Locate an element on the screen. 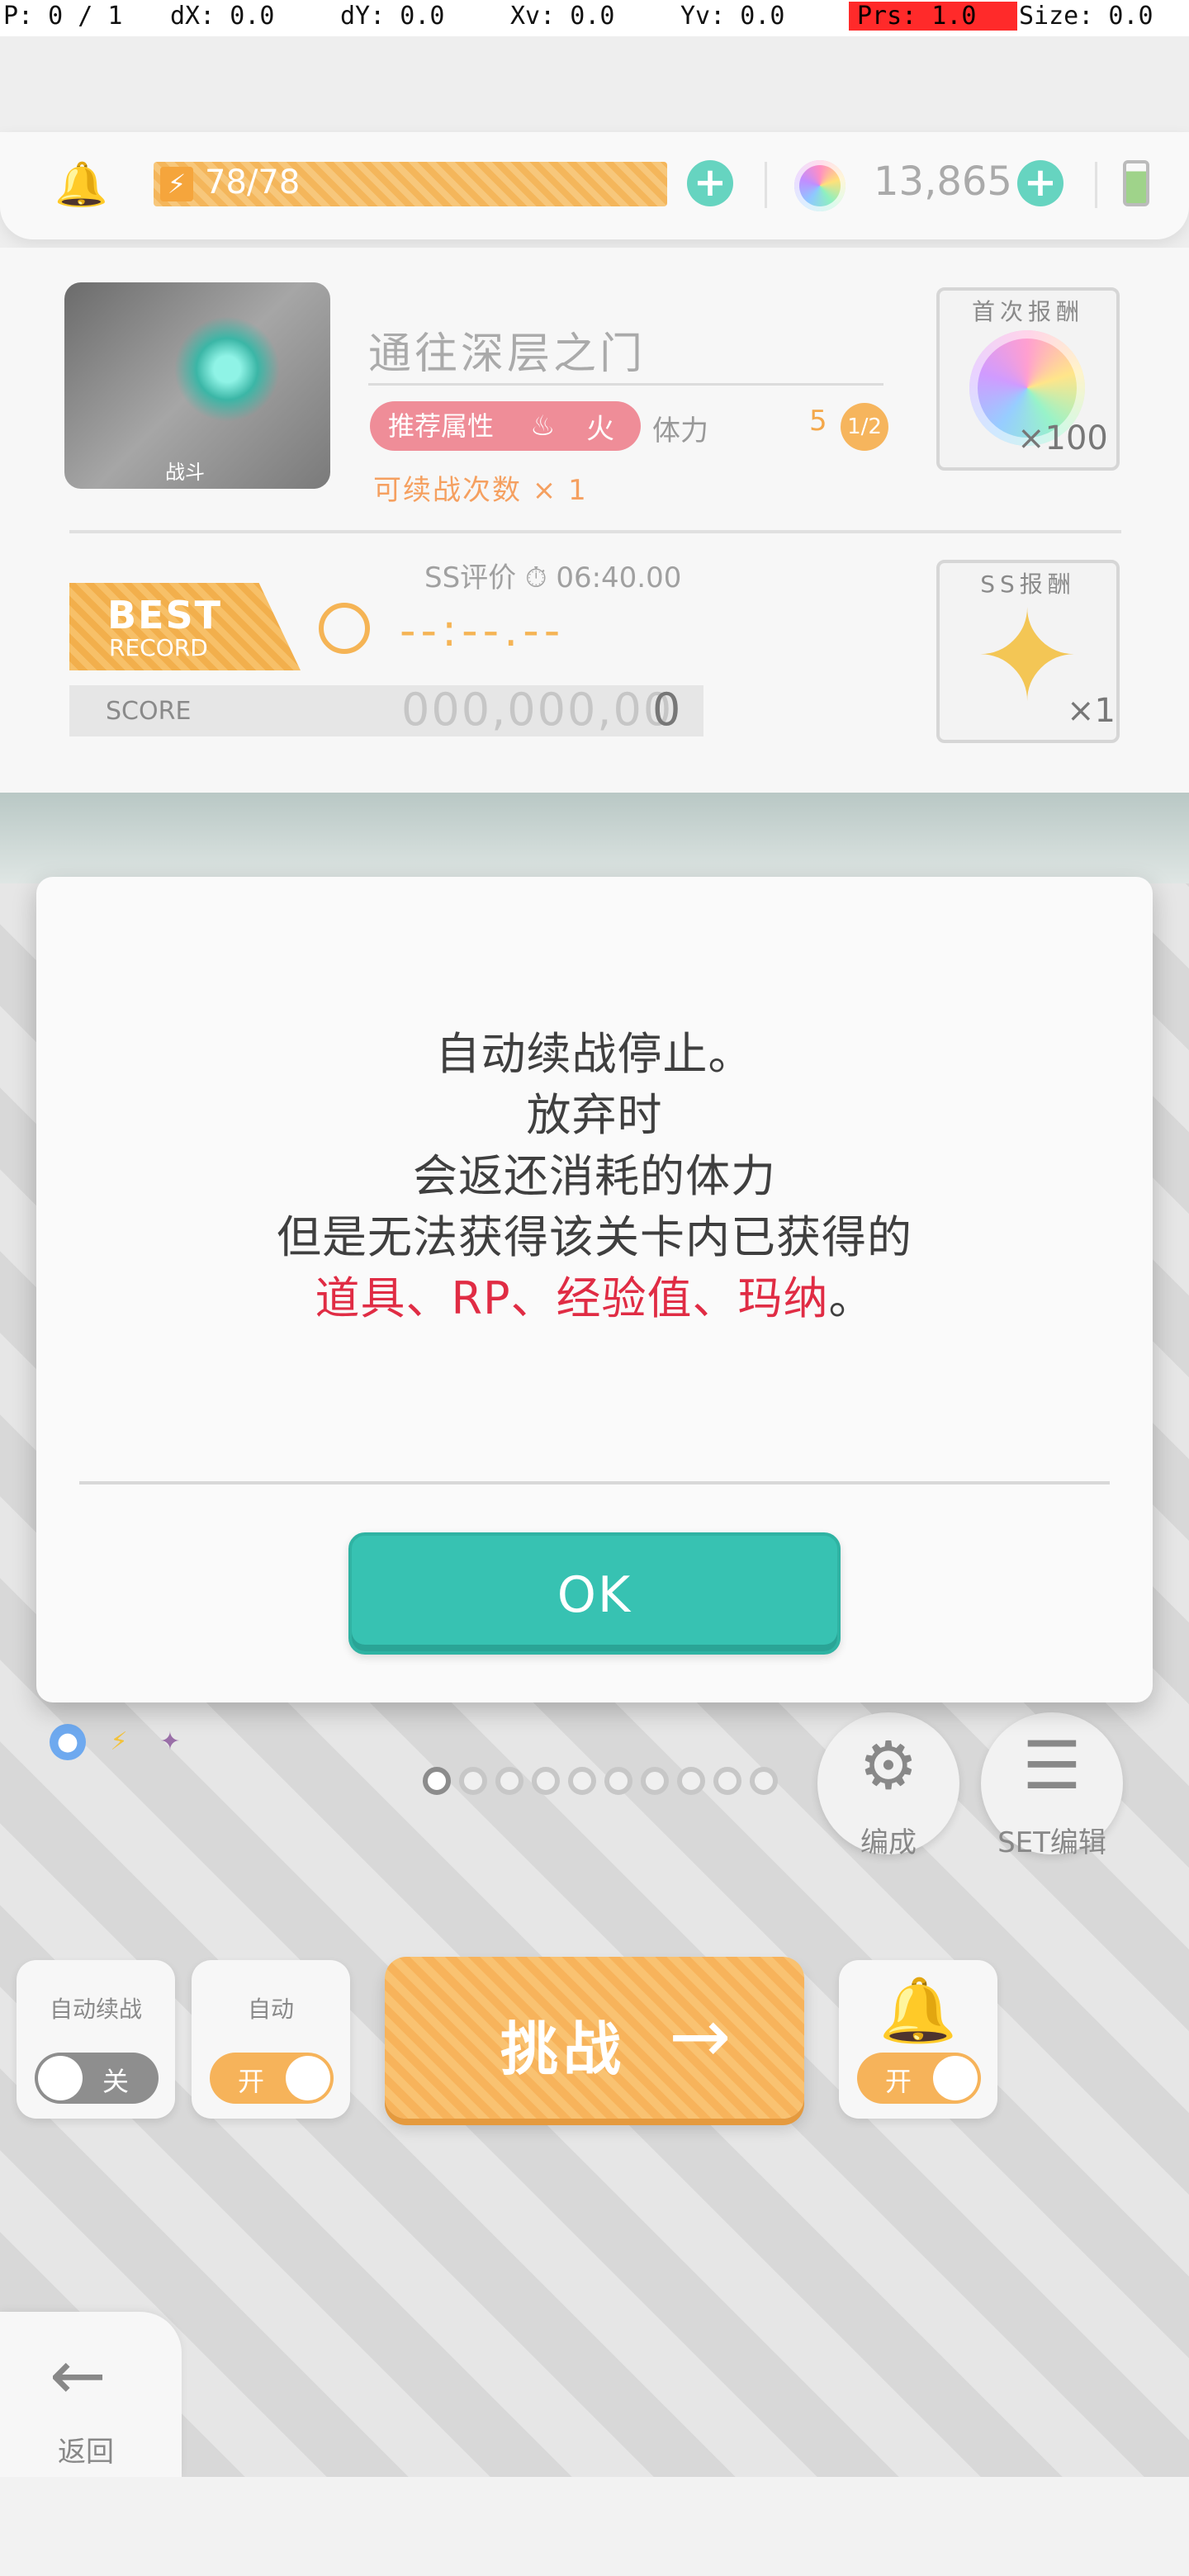 The height and width of the screenshot is (2576, 1189). water-icon: ● is located at coordinates (68, 1742).